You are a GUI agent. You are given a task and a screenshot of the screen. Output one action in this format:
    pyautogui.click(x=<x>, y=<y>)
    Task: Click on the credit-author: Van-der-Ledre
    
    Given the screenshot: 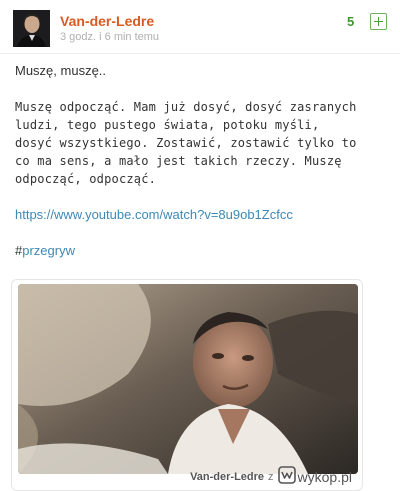 What is the action you would take?
    pyautogui.click(x=227, y=476)
    